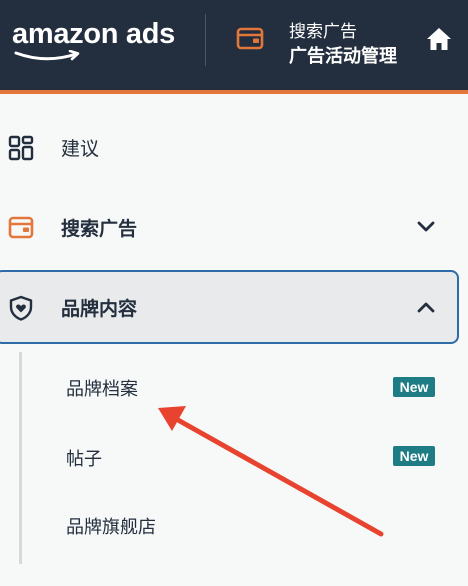  I want to click on nav-item-label: 建议, so click(80, 149).